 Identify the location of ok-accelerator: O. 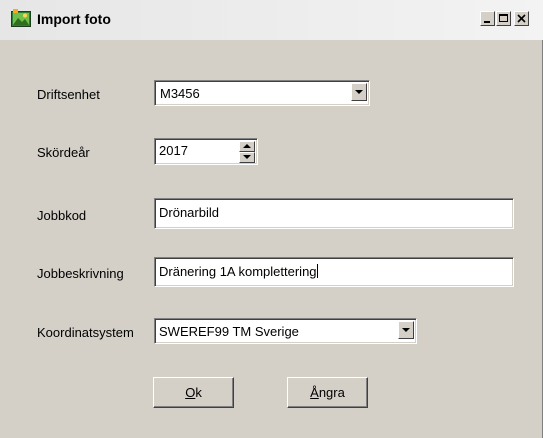
(190, 392).